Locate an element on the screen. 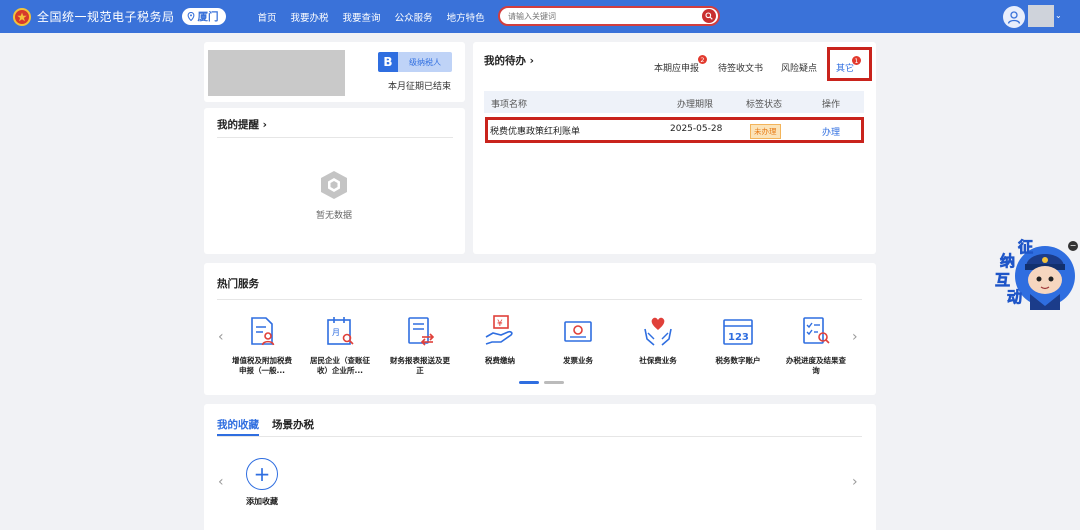 The image size is (1080, 530). add-favorite-button: + is located at coordinates (262, 474).